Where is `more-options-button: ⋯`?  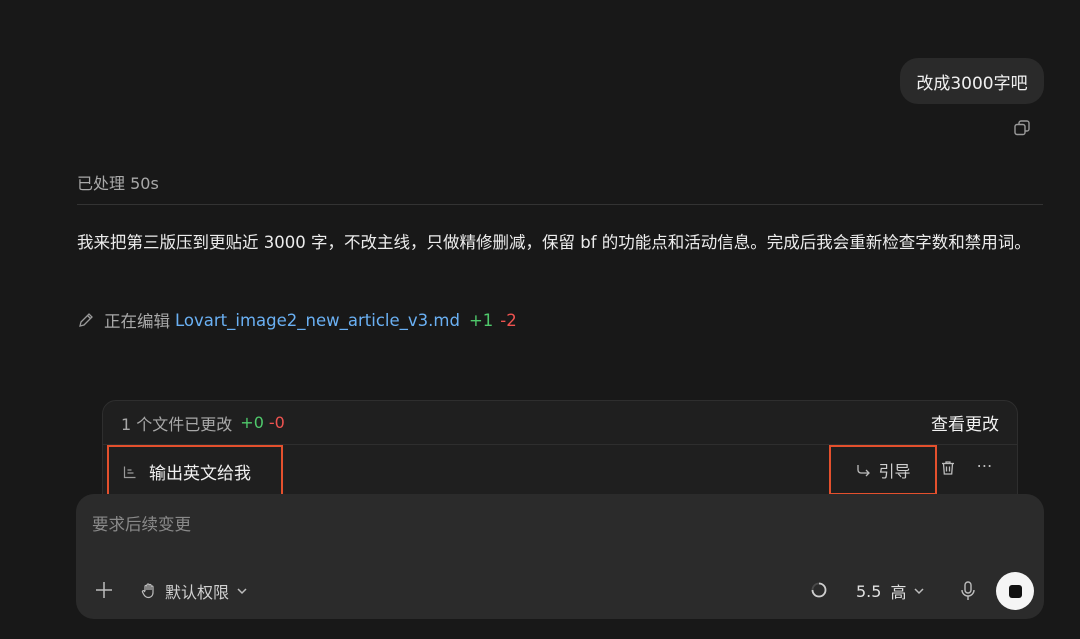 more-options-button: ⋯ is located at coordinates (985, 467).